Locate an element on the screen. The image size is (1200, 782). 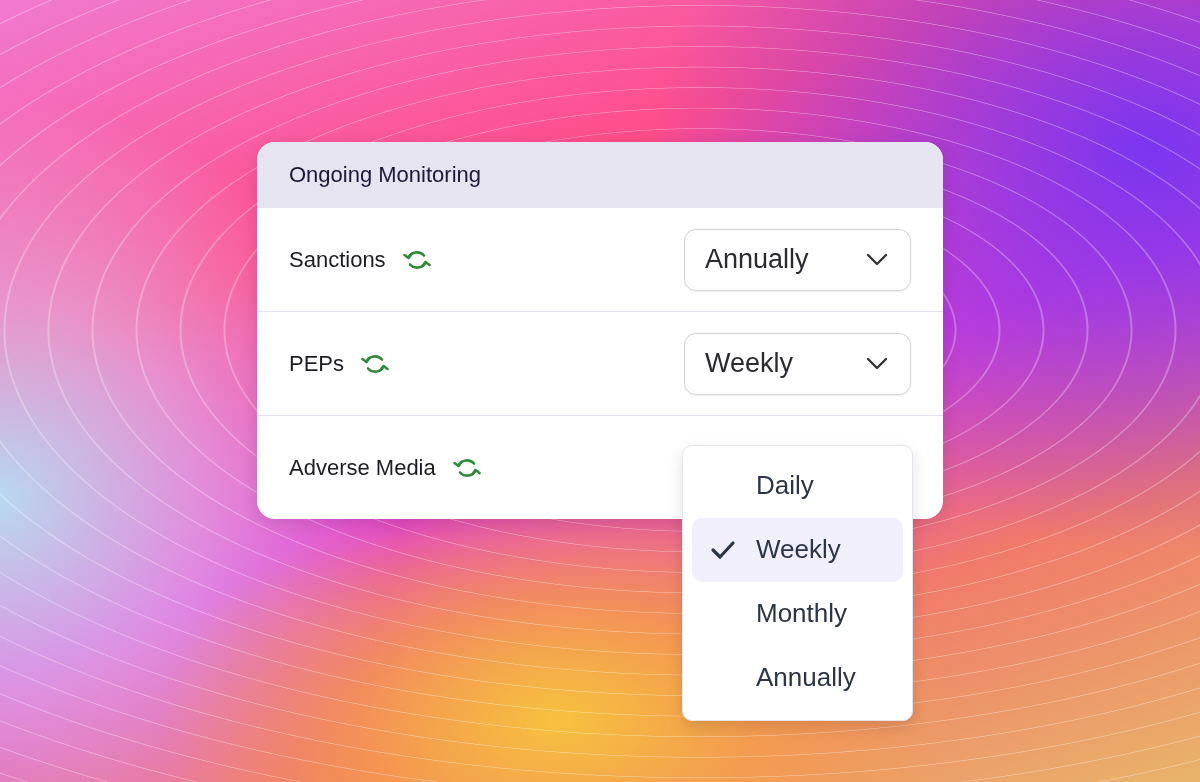
row-label: PEPs is located at coordinates (317, 363).